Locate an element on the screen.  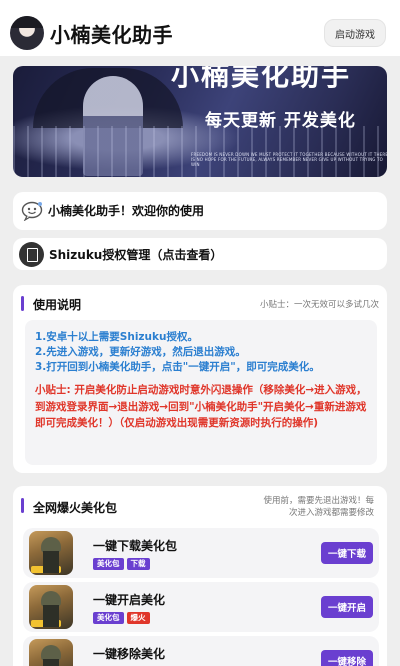
launch-game-button: 启动游戏 is located at coordinates (355, 33).